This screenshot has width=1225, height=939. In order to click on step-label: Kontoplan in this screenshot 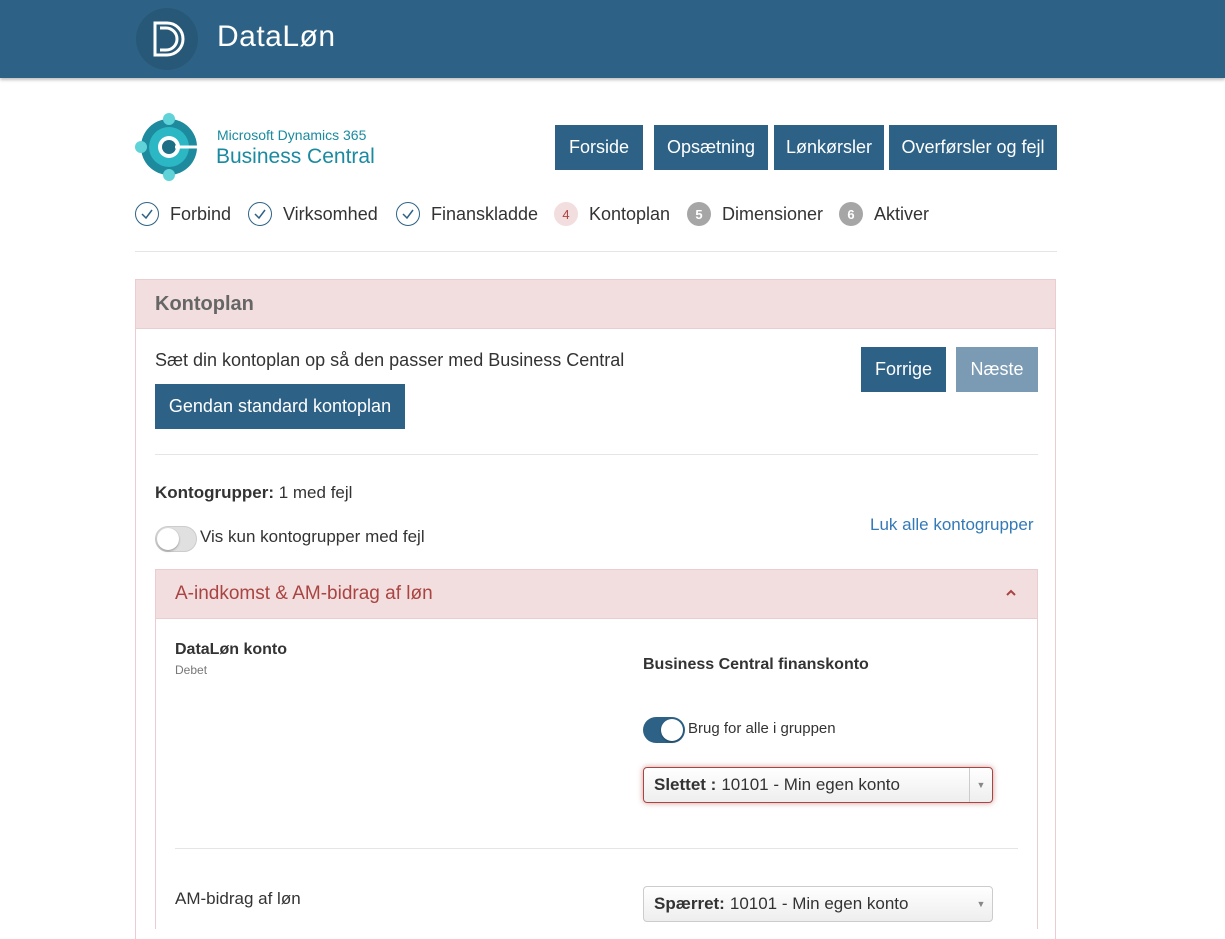, I will do `click(630, 213)`.